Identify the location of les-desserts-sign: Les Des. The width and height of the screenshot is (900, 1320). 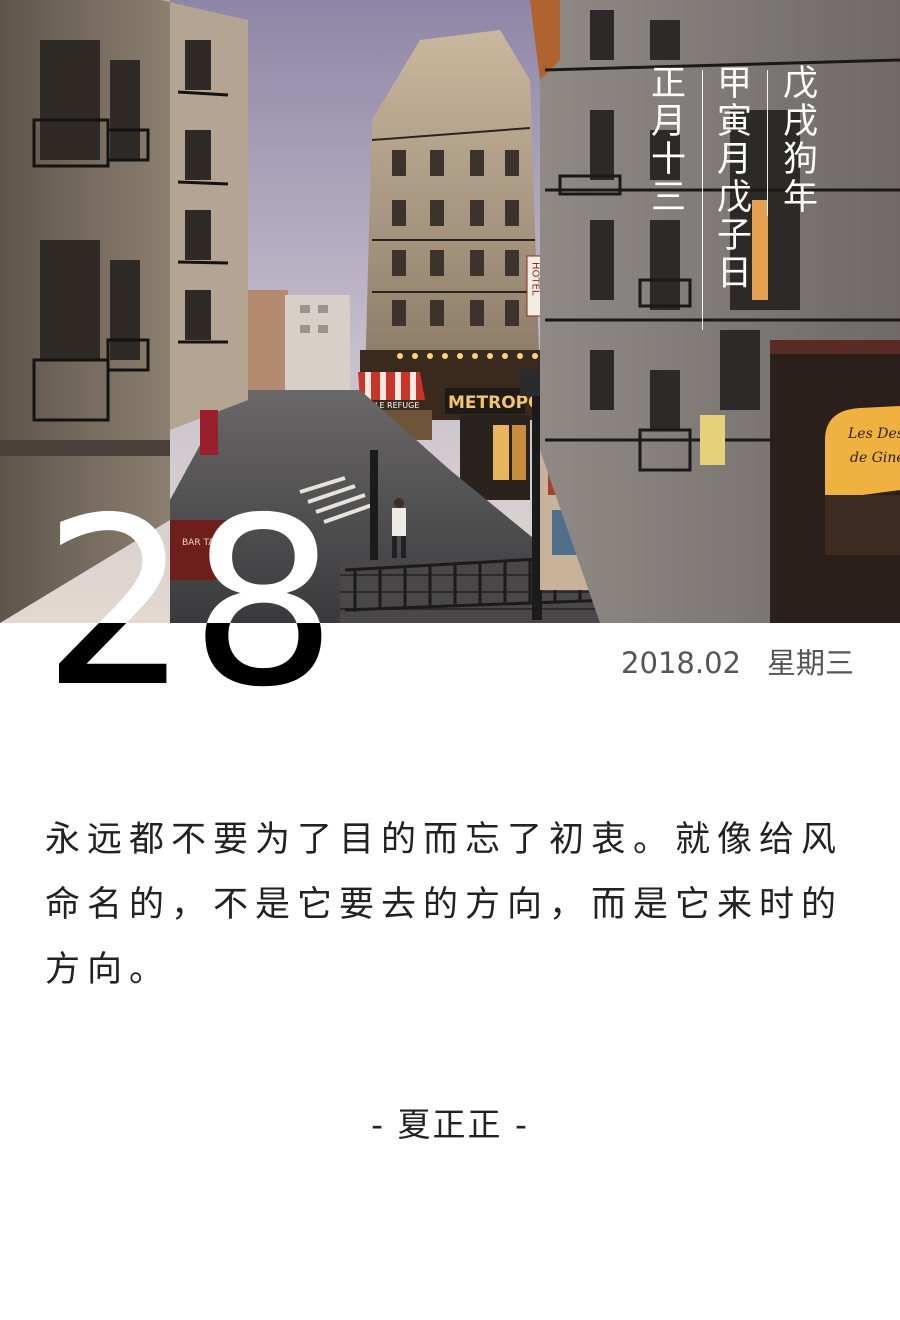
(873, 434).